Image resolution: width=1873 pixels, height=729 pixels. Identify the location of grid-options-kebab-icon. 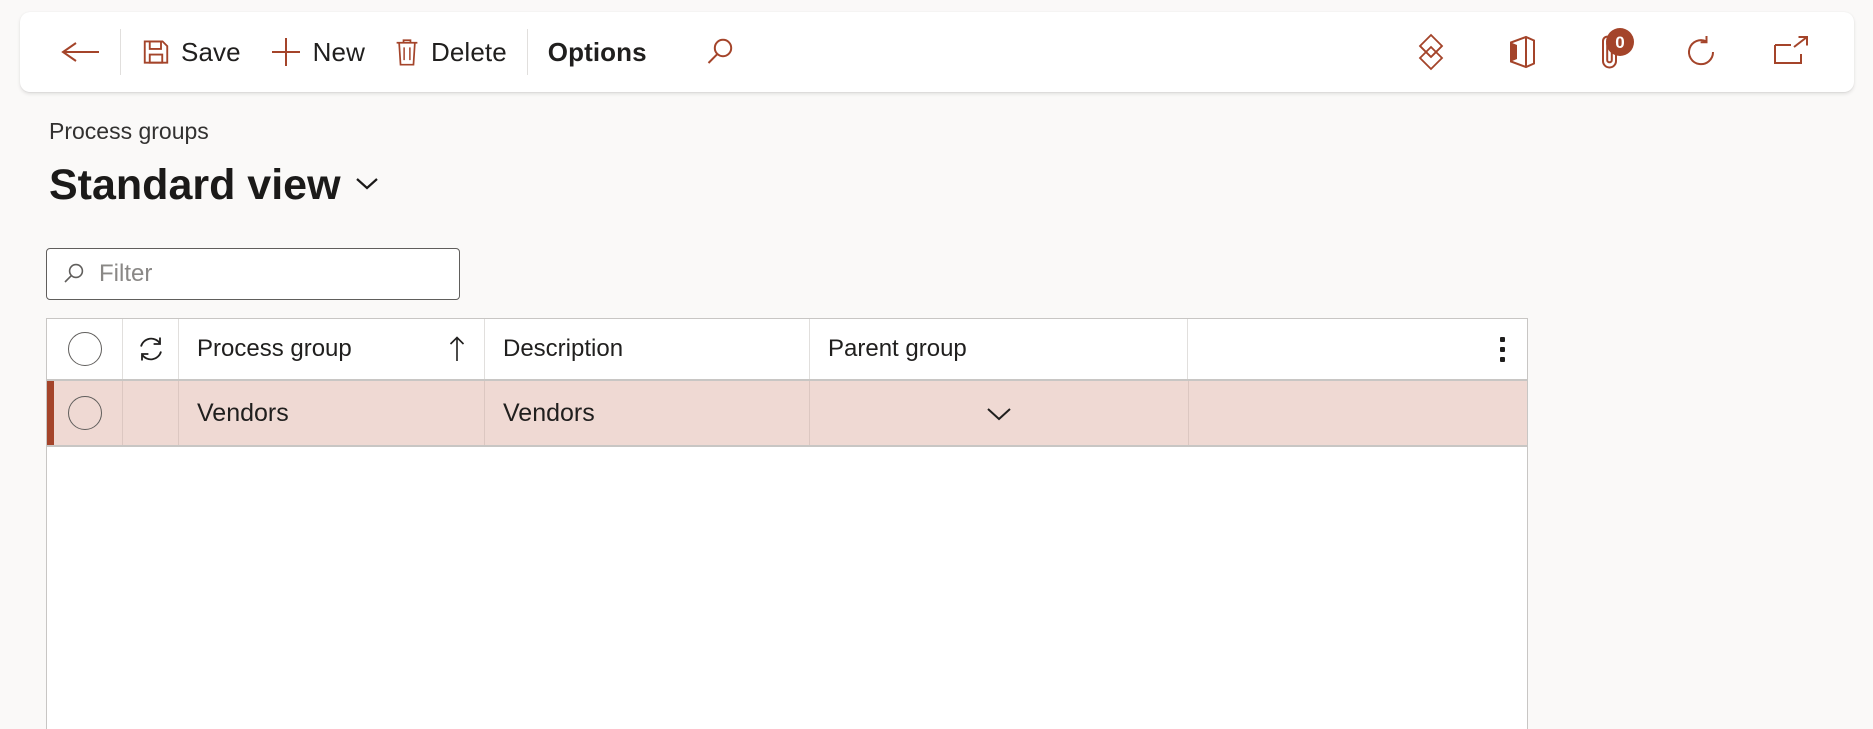
(1502, 349).